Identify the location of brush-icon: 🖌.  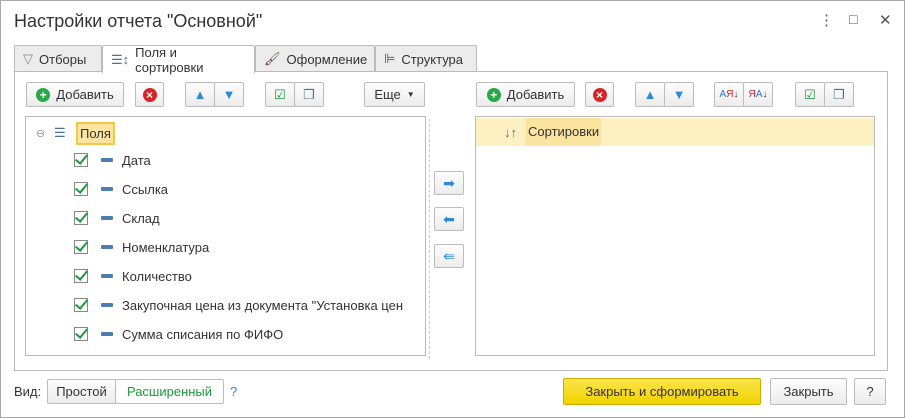
(272, 58).